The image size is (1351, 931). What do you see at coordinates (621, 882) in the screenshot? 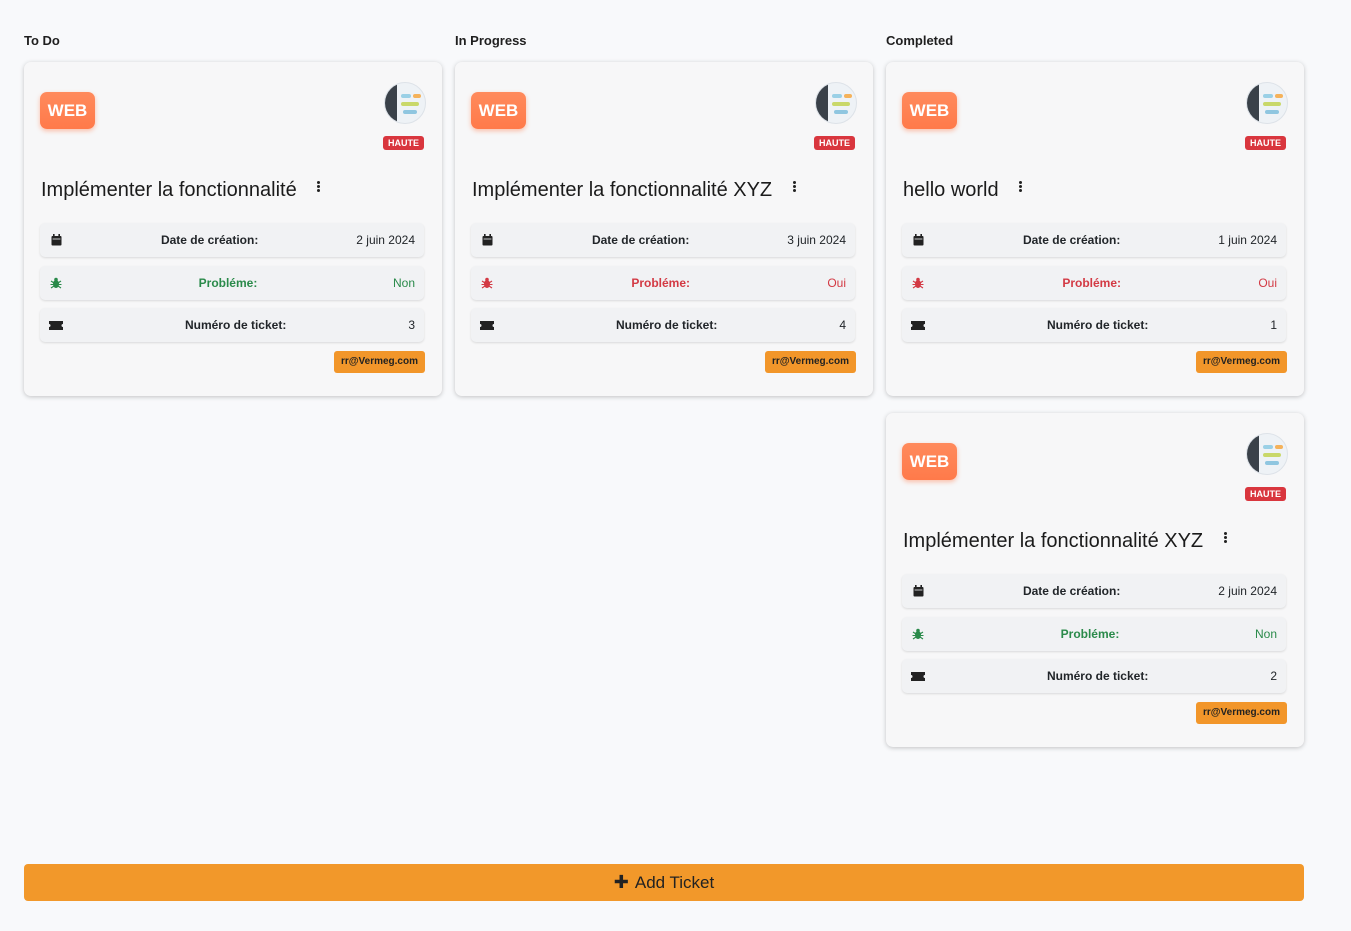
I see `plus-icon: ✚` at bounding box center [621, 882].